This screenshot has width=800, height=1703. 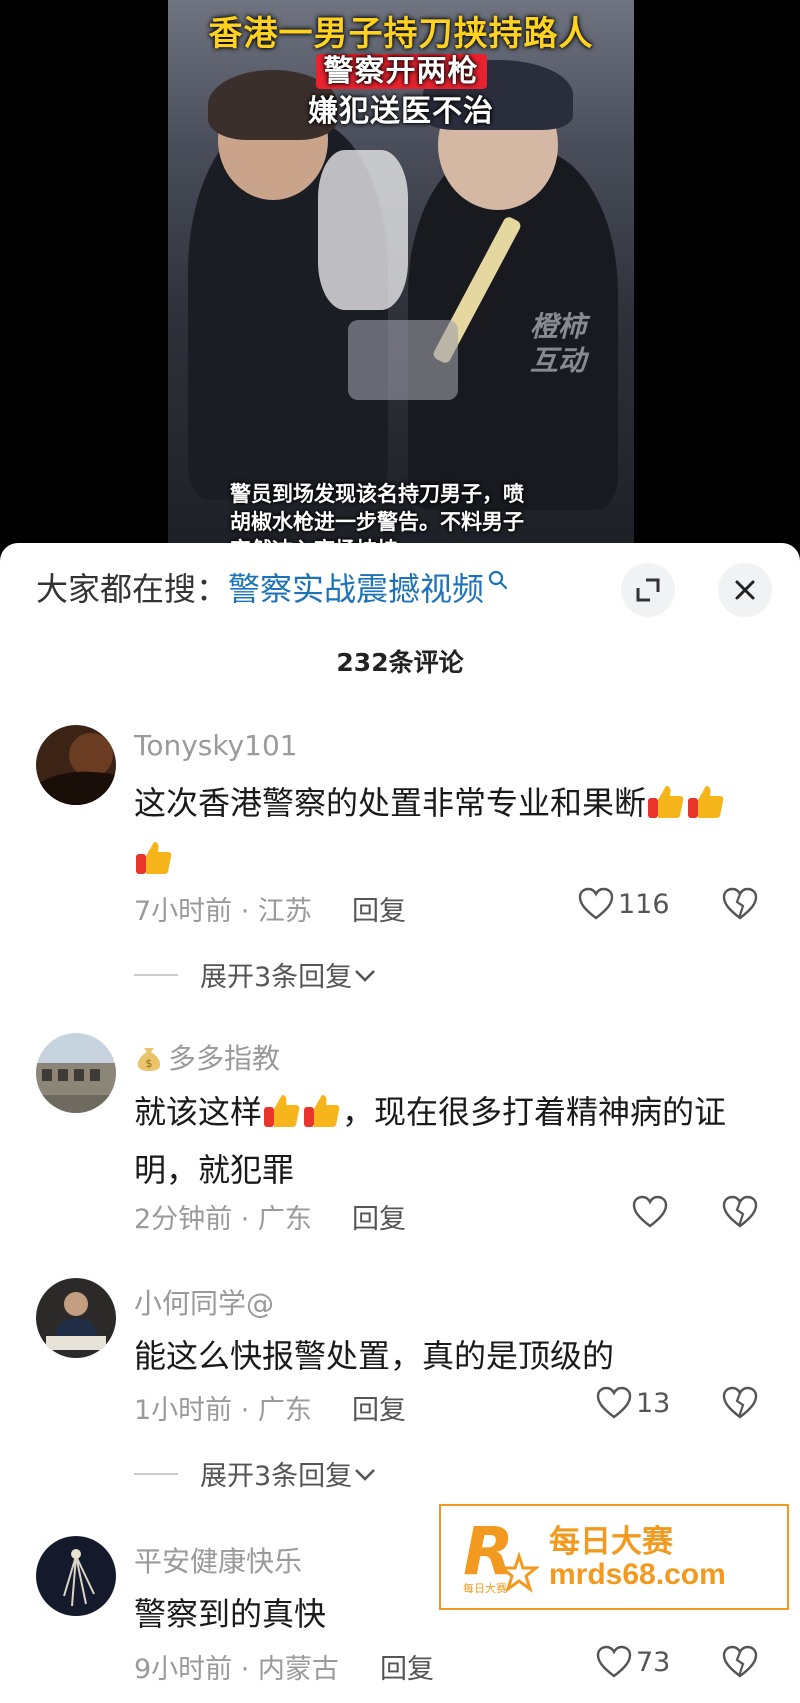 What do you see at coordinates (633, 1662) in the screenshot?
I see `like-button: 73` at bounding box center [633, 1662].